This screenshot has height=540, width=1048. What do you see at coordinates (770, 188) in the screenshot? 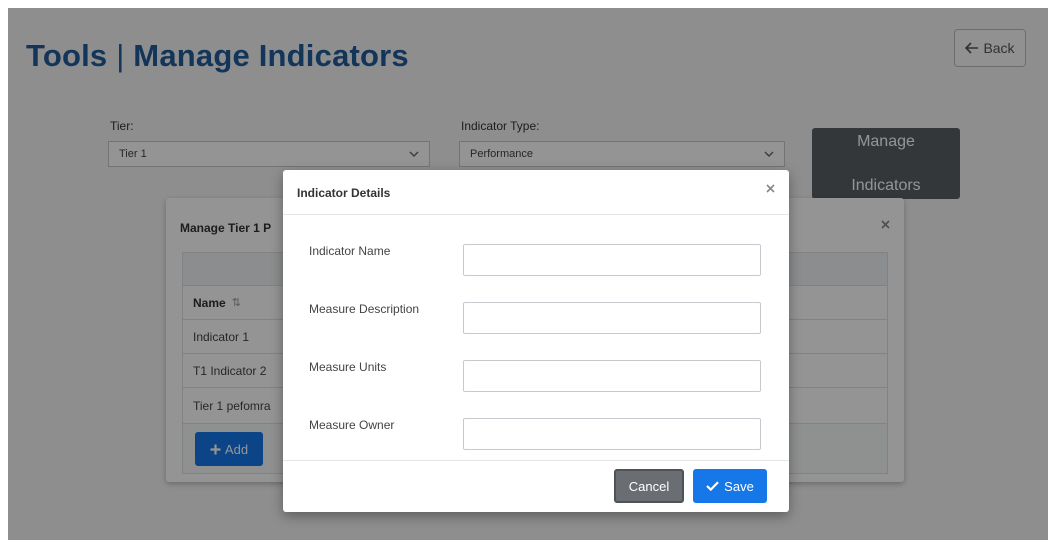
I see `close-icon` at bounding box center [770, 188].